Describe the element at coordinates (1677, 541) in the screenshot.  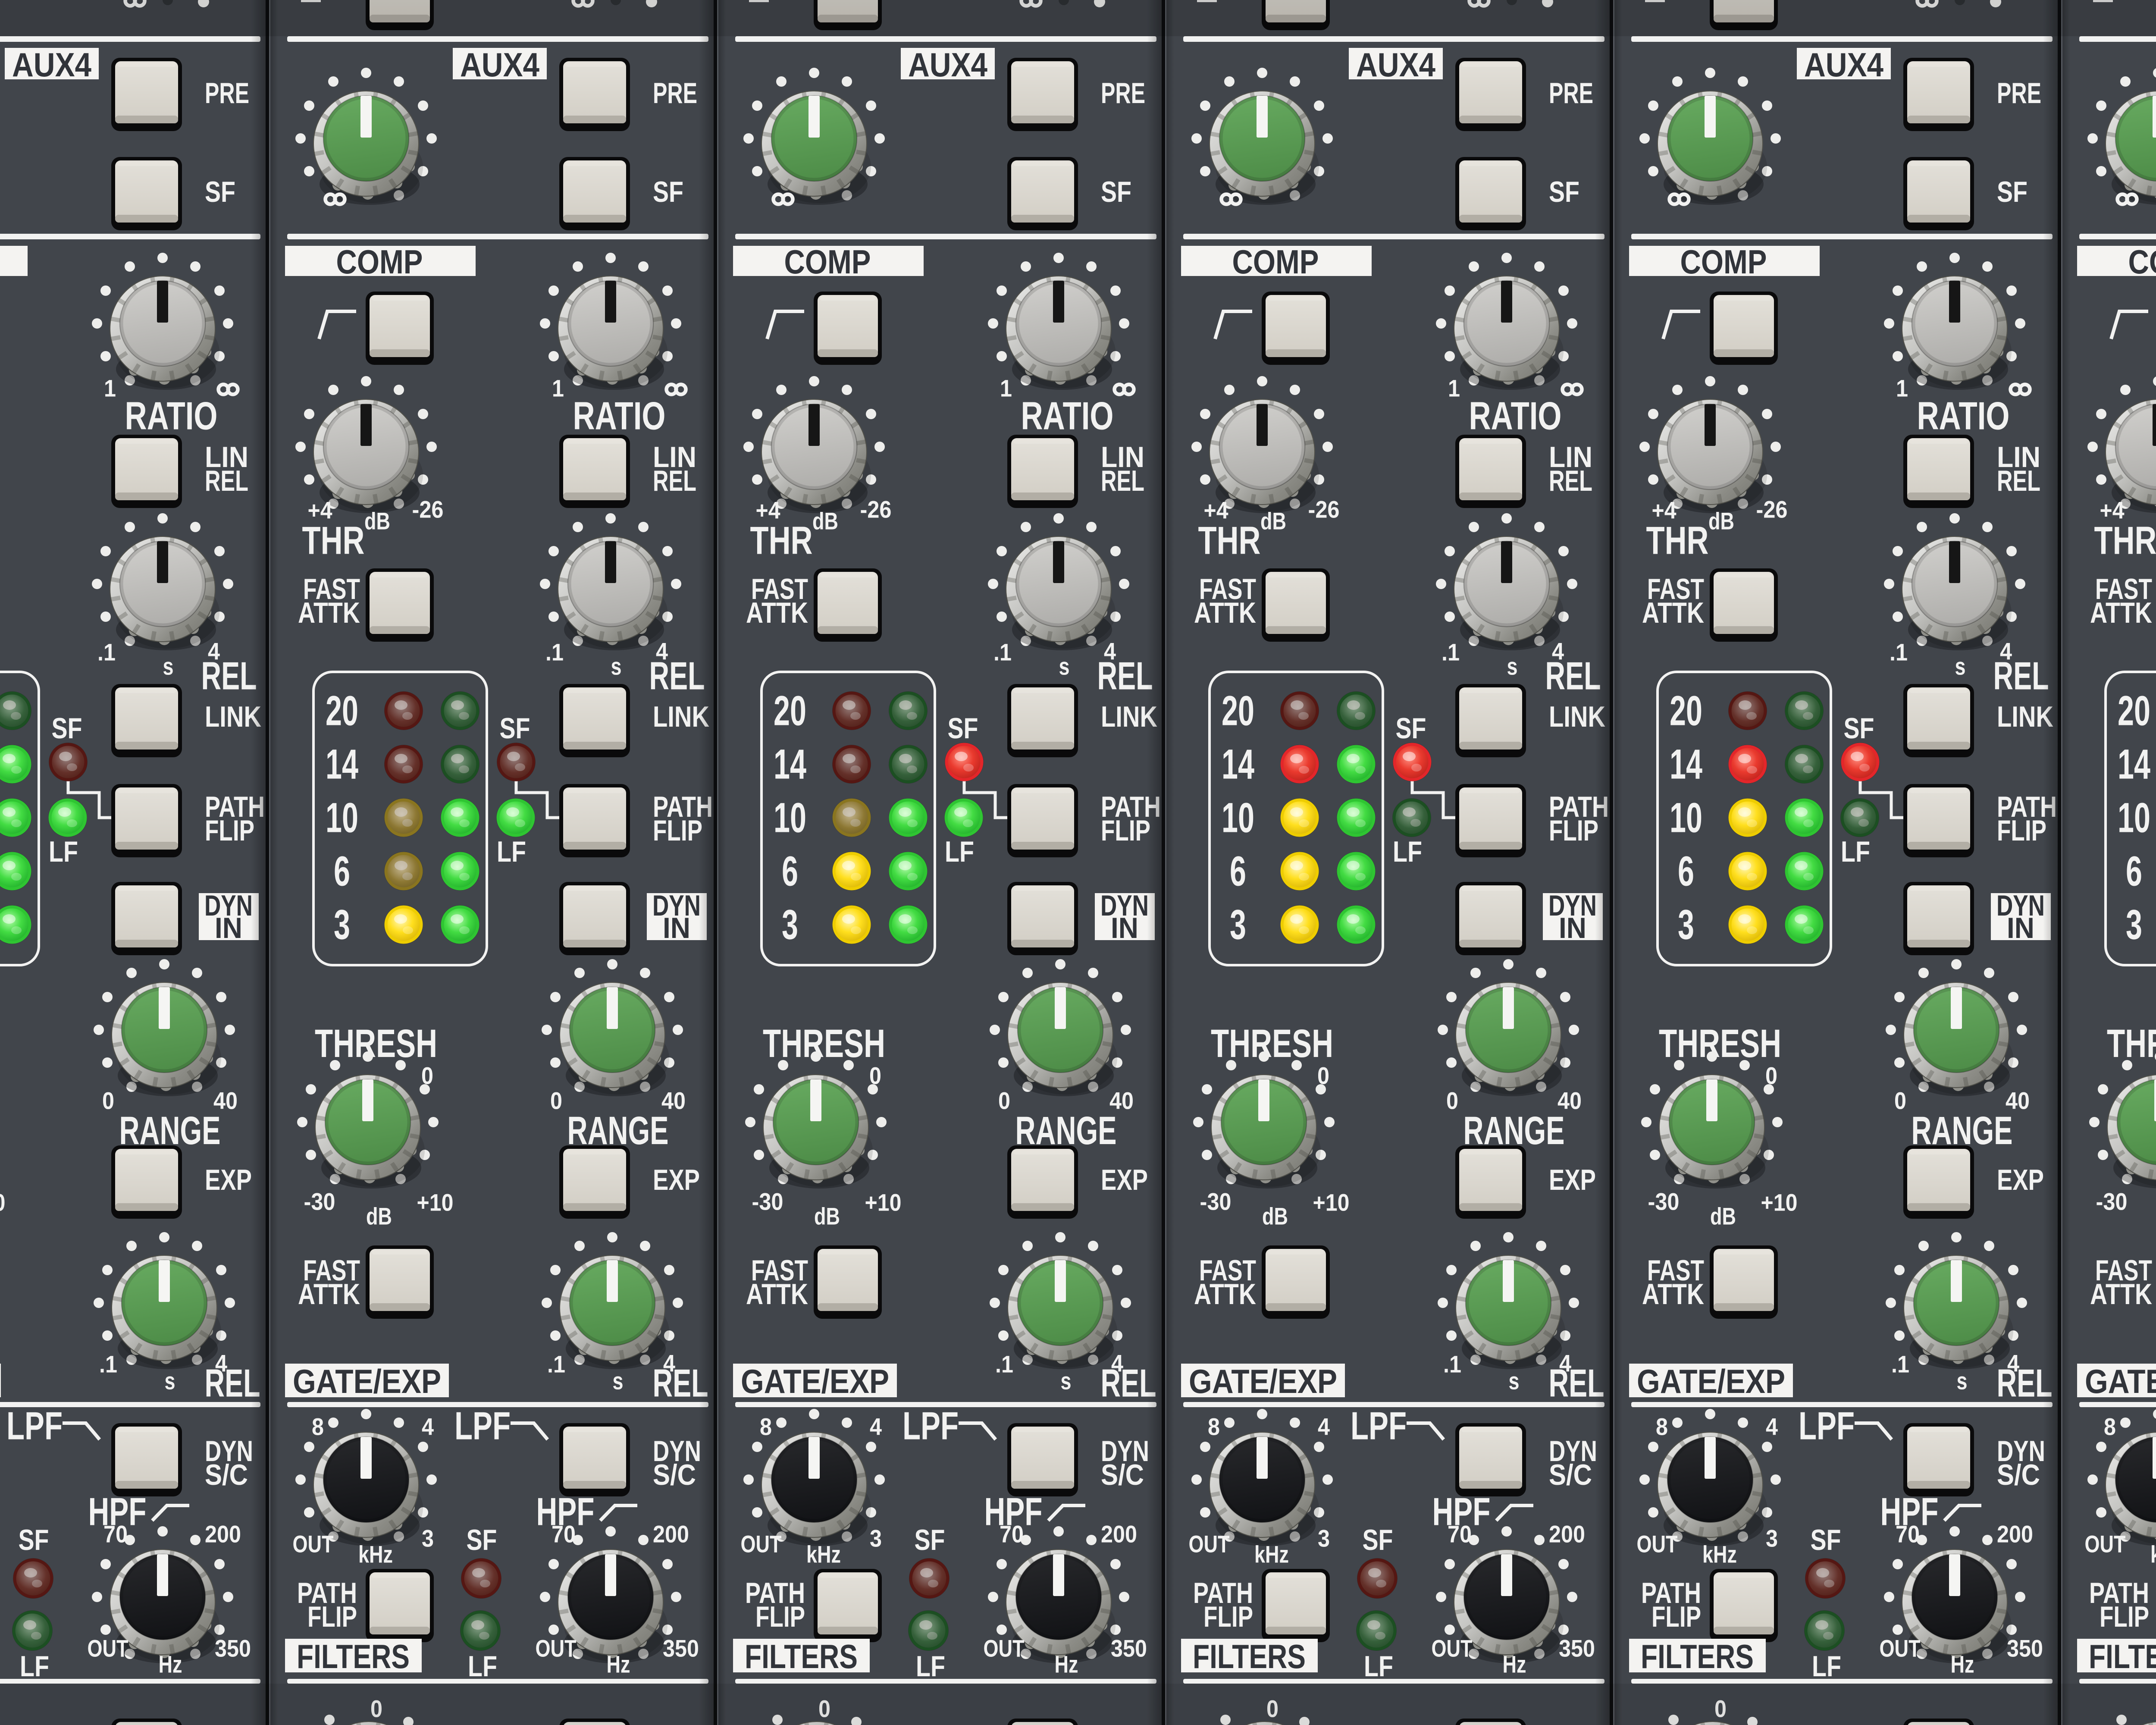
I see `svg-text: THR` at that location.